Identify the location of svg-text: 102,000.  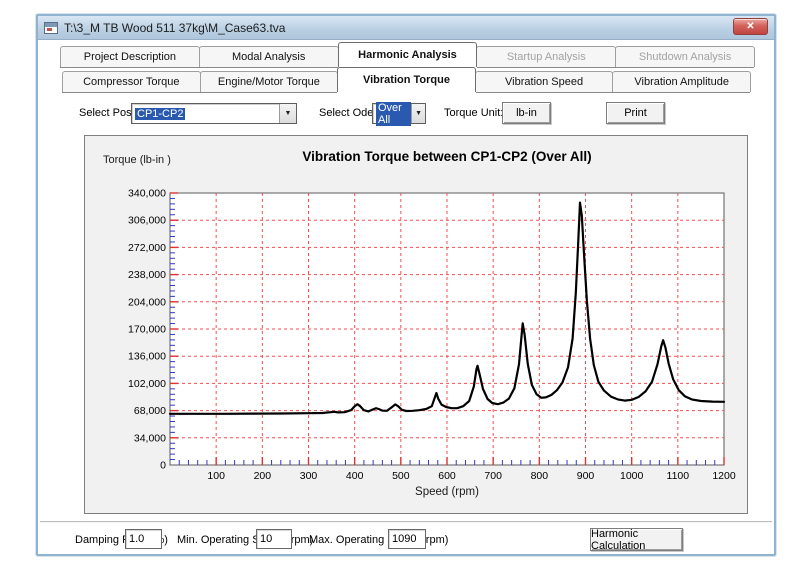
(147, 384).